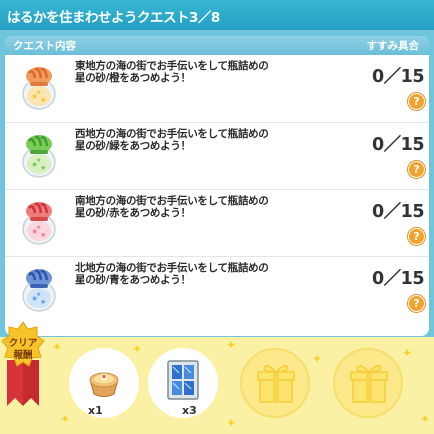 The height and width of the screenshot is (434, 434). I want to click on star-sand-jar-blue-icon: ★ ★ ★, so click(39, 290).